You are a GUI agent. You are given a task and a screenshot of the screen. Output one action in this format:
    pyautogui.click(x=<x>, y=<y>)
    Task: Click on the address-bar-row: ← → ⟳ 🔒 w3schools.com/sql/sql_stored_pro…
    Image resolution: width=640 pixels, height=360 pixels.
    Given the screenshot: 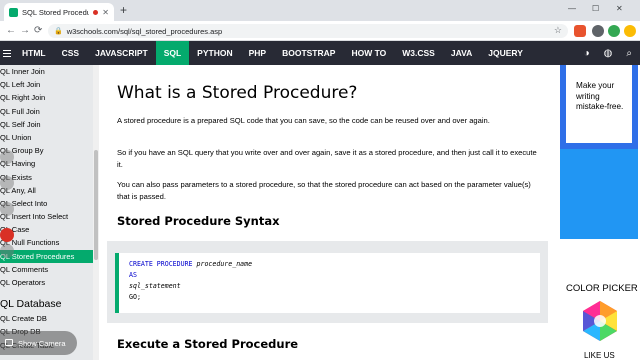 What is the action you would take?
    pyautogui.click(x=320, y=31)
    